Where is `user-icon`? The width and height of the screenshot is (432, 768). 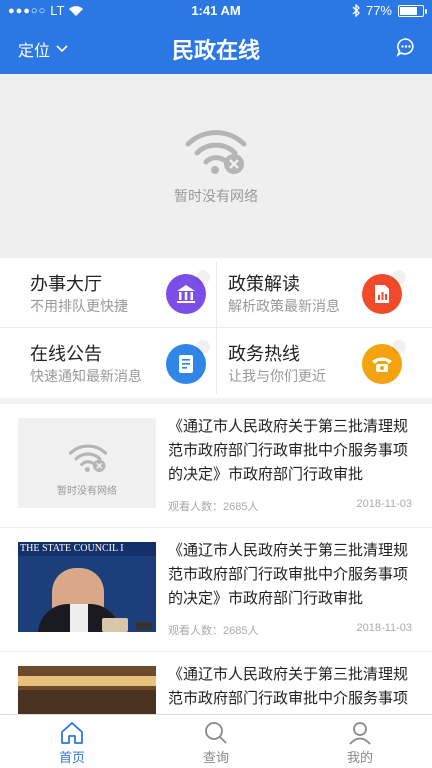
user-icon is located at coordinates (360, 733).